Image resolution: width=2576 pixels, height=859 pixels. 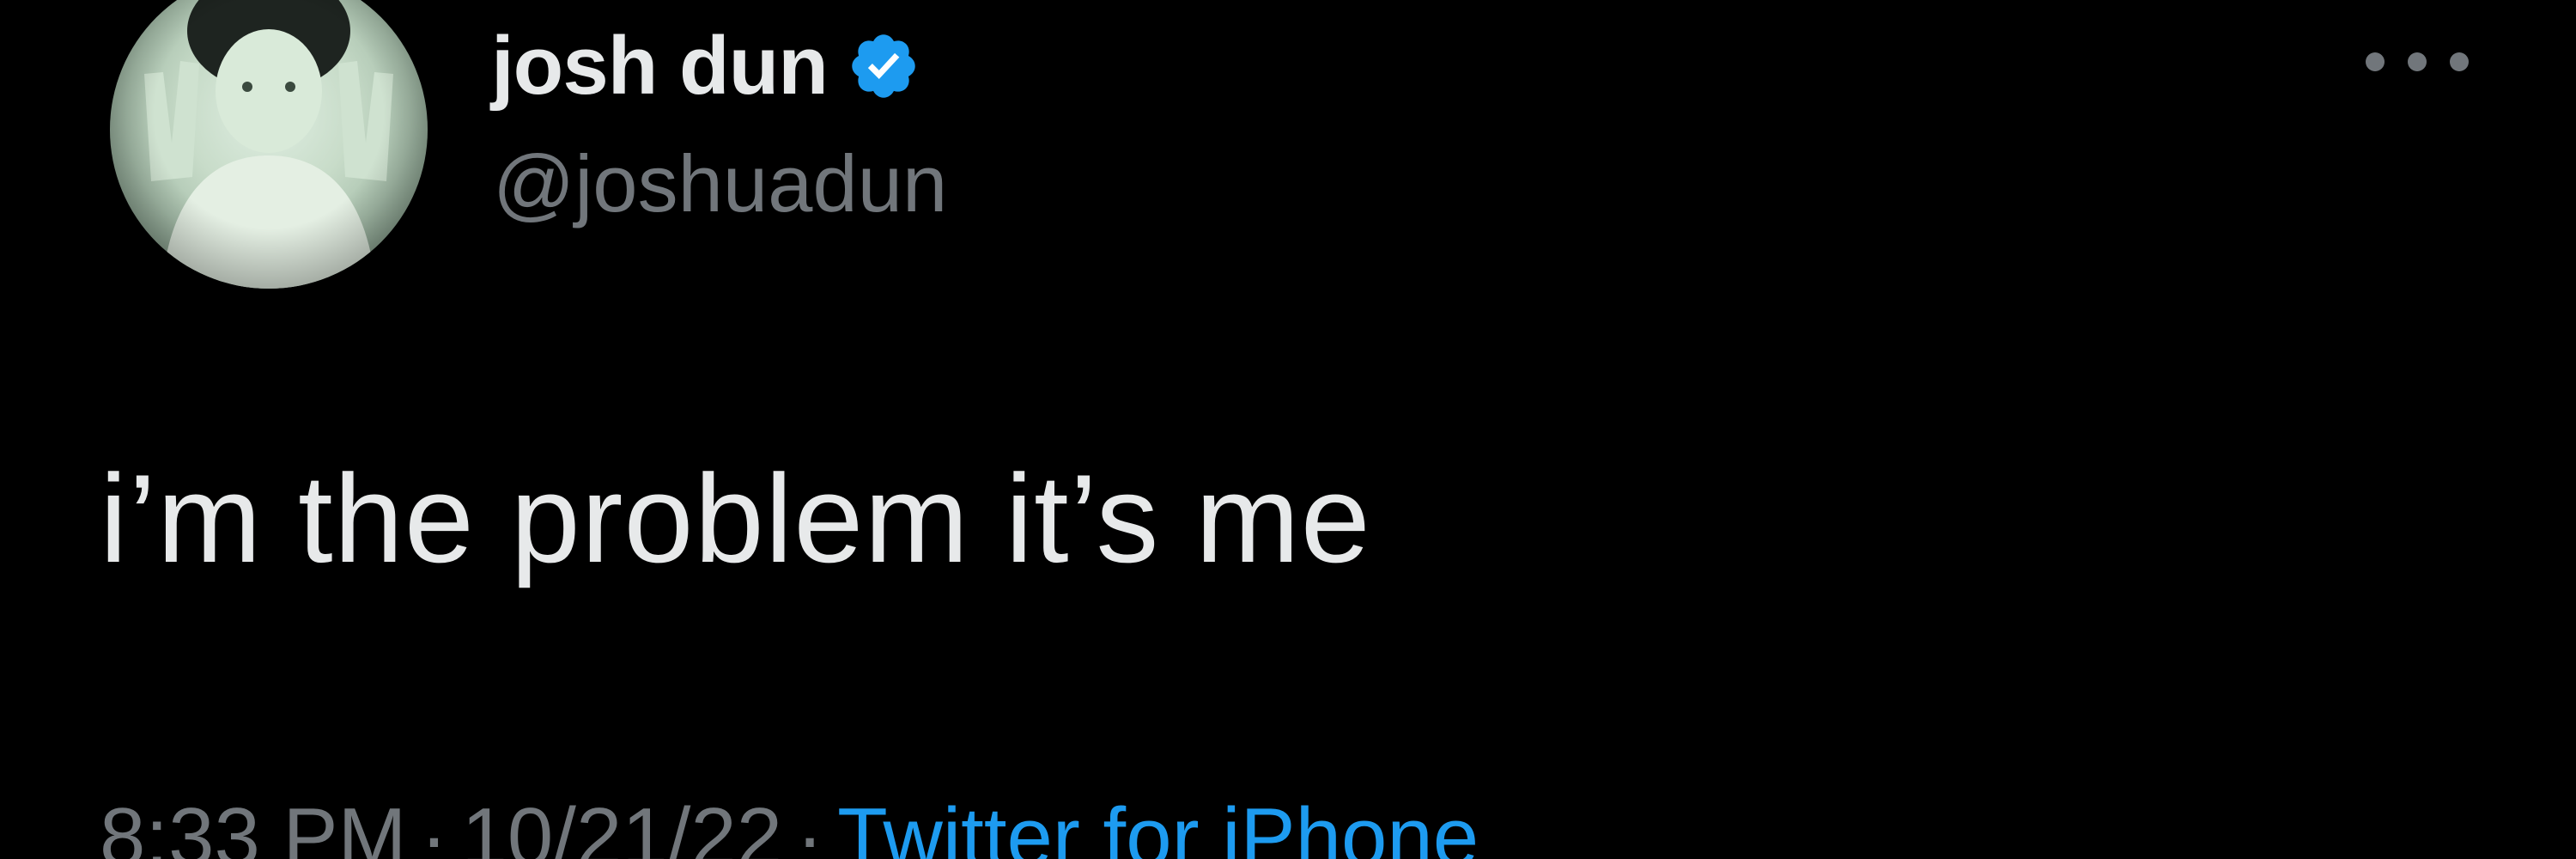 What do you see at coordinates (720, 184) in the screenshot?
I see `user-handle: @joshuadun` at bounding box center [720, 184].